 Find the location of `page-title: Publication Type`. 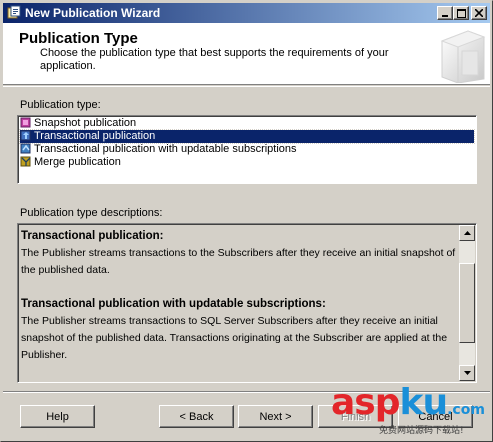

page-title: Publication Type is located at coordinates (78, 38).